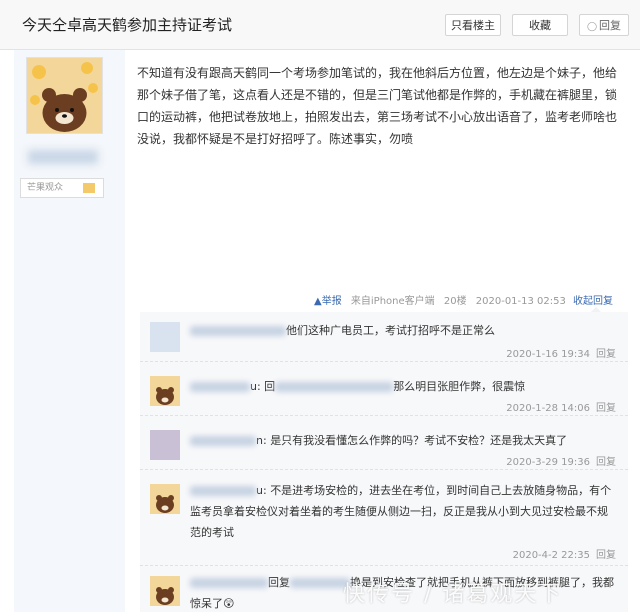 The width and height of the screenshot is (640, 614). Describe the element at coordinates (473, 25) in the screenshot. I see `only-op-button: 只看楼主` at that location.